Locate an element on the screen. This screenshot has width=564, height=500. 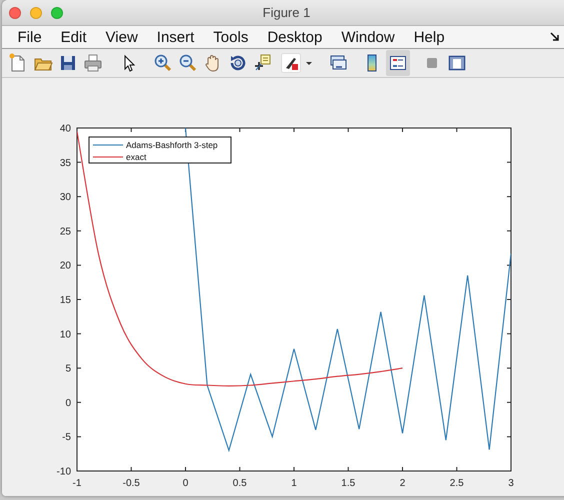
y-tick-label: 25 is located at coordinates (65, 232).